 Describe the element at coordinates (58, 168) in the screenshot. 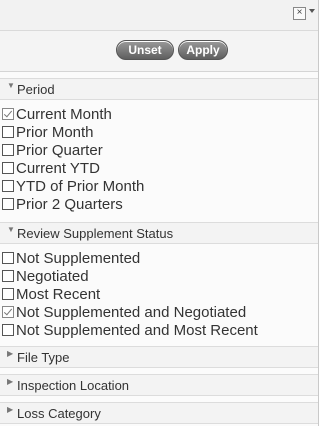

I see `option-label: Current YTD` at that location.